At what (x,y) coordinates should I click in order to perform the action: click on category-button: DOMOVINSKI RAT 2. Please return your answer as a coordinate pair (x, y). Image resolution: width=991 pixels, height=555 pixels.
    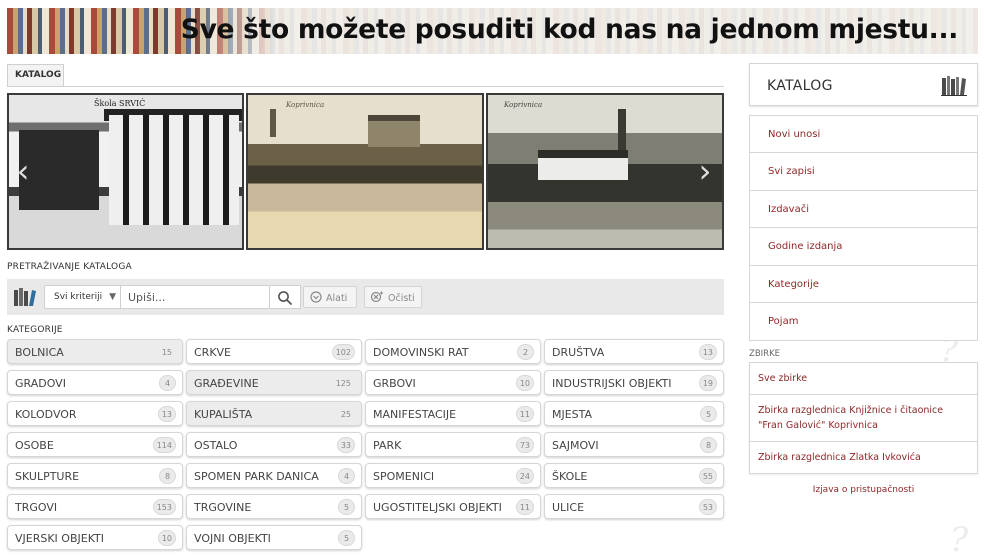
    Looking at the image, I should click on (453, 351).